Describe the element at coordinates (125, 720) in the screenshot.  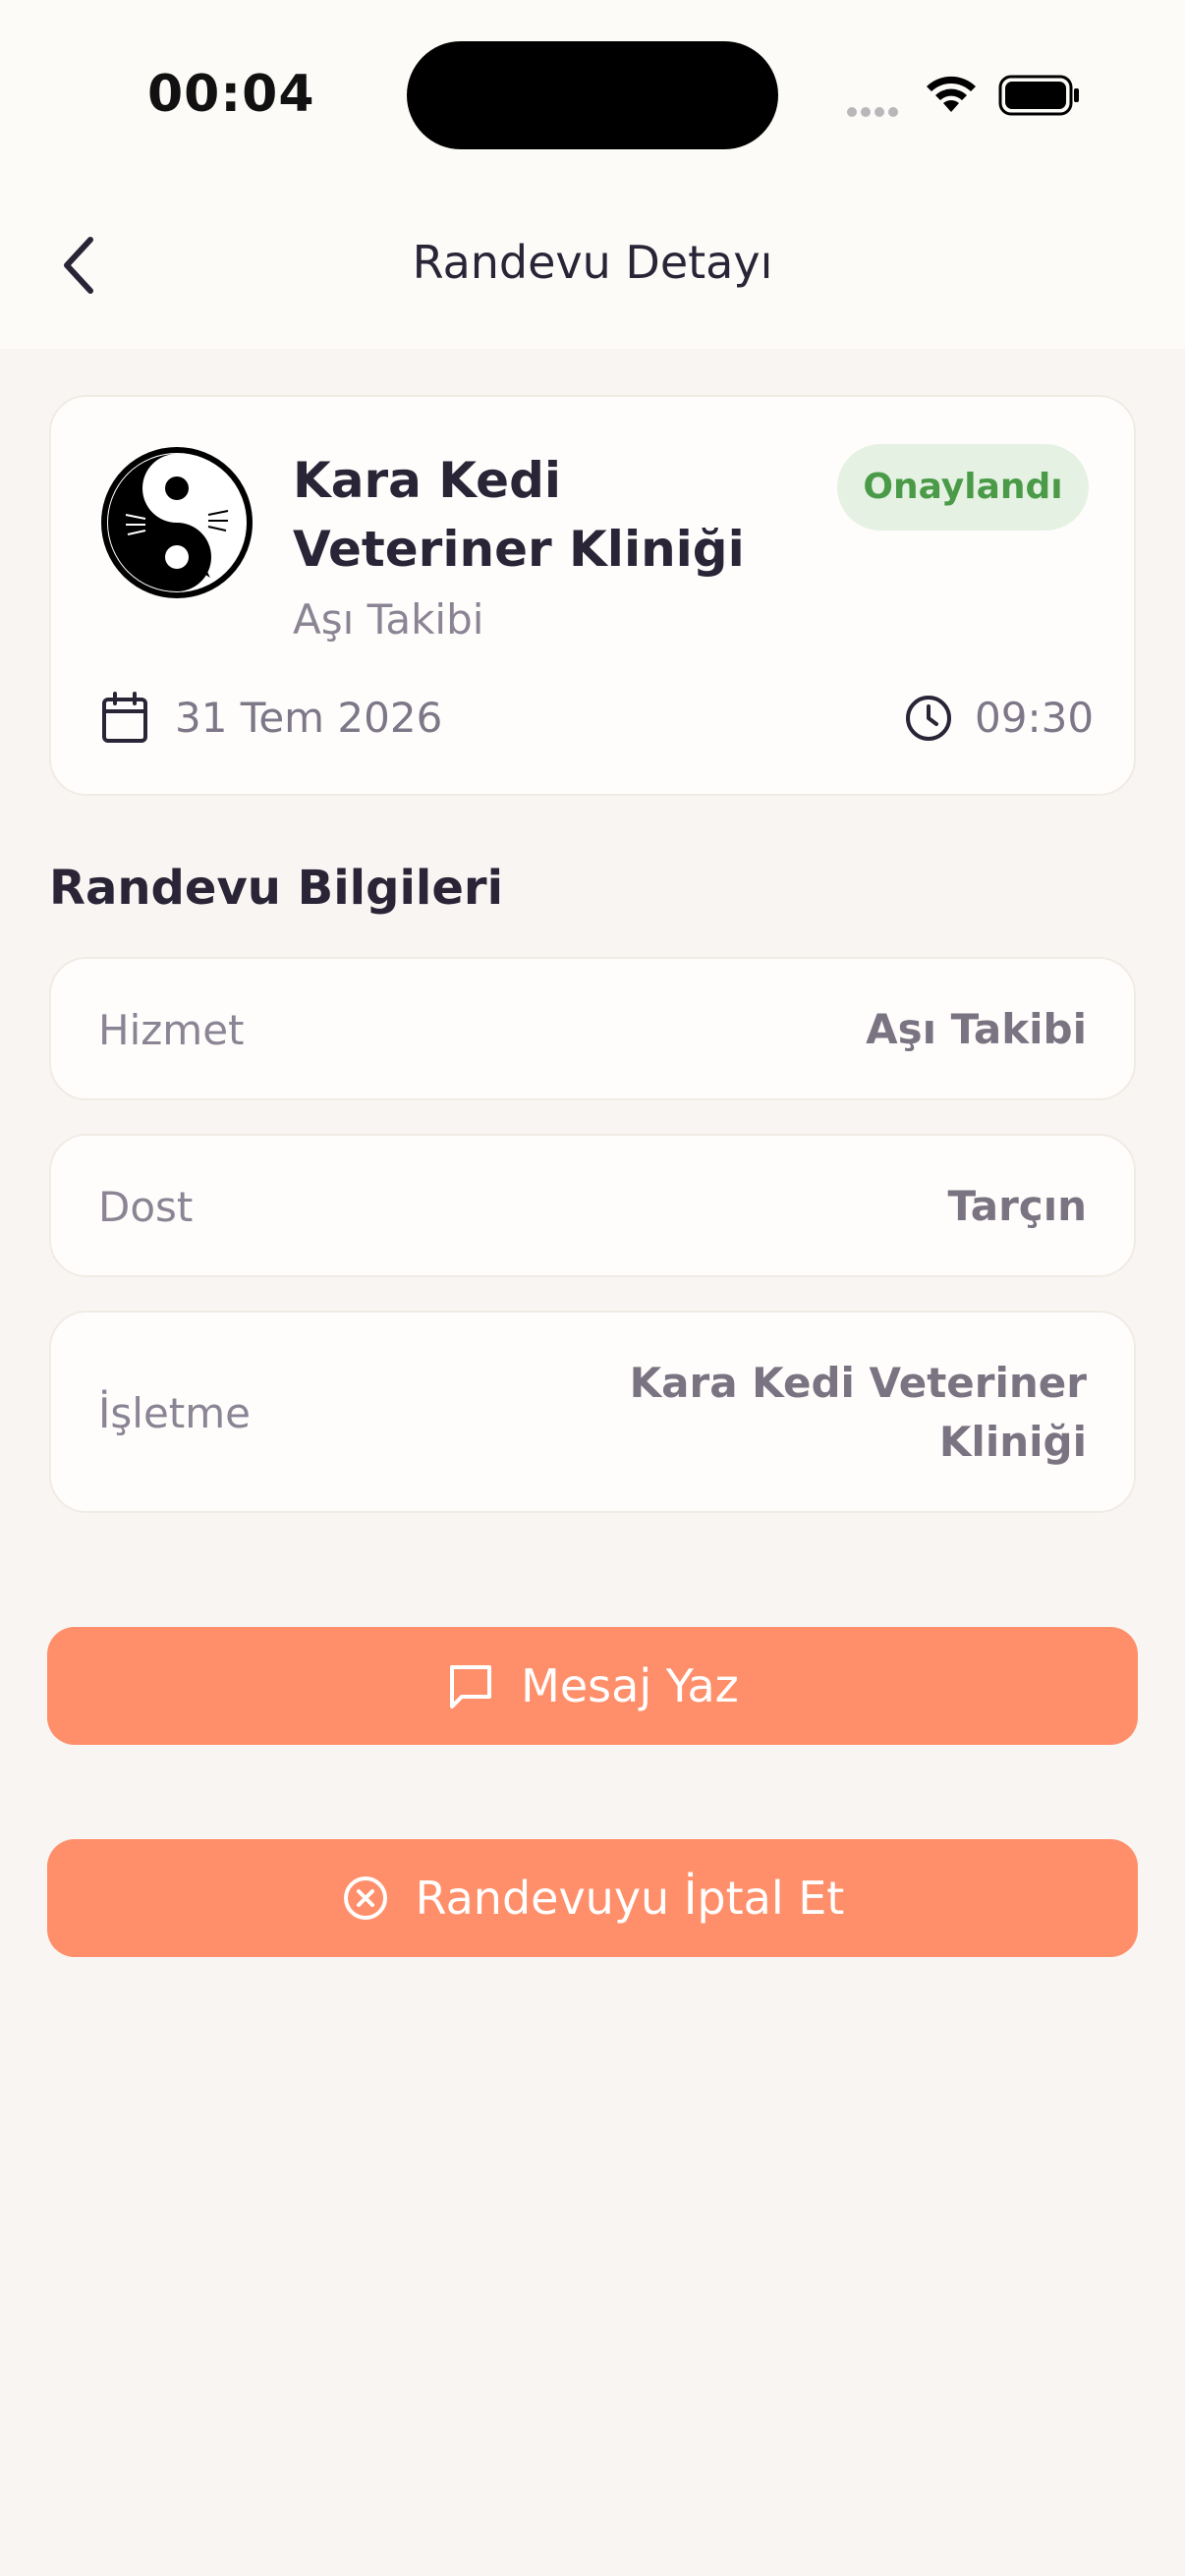
I see `calendar-icon` at that location.